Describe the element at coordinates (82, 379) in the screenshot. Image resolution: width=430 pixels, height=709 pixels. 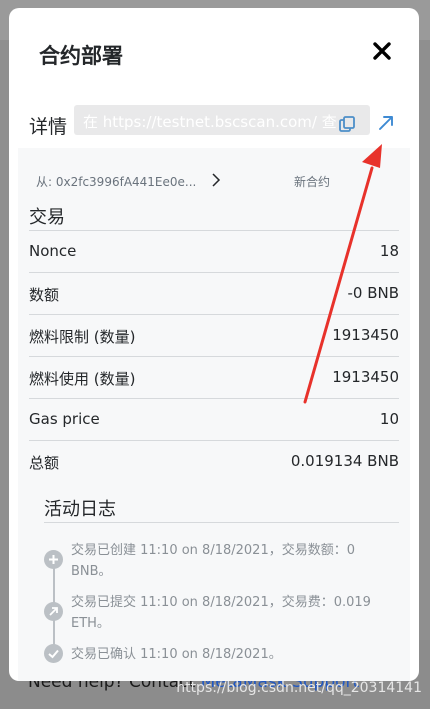
I see `tx-row-label: 燃料使用 (数量)` at that location.